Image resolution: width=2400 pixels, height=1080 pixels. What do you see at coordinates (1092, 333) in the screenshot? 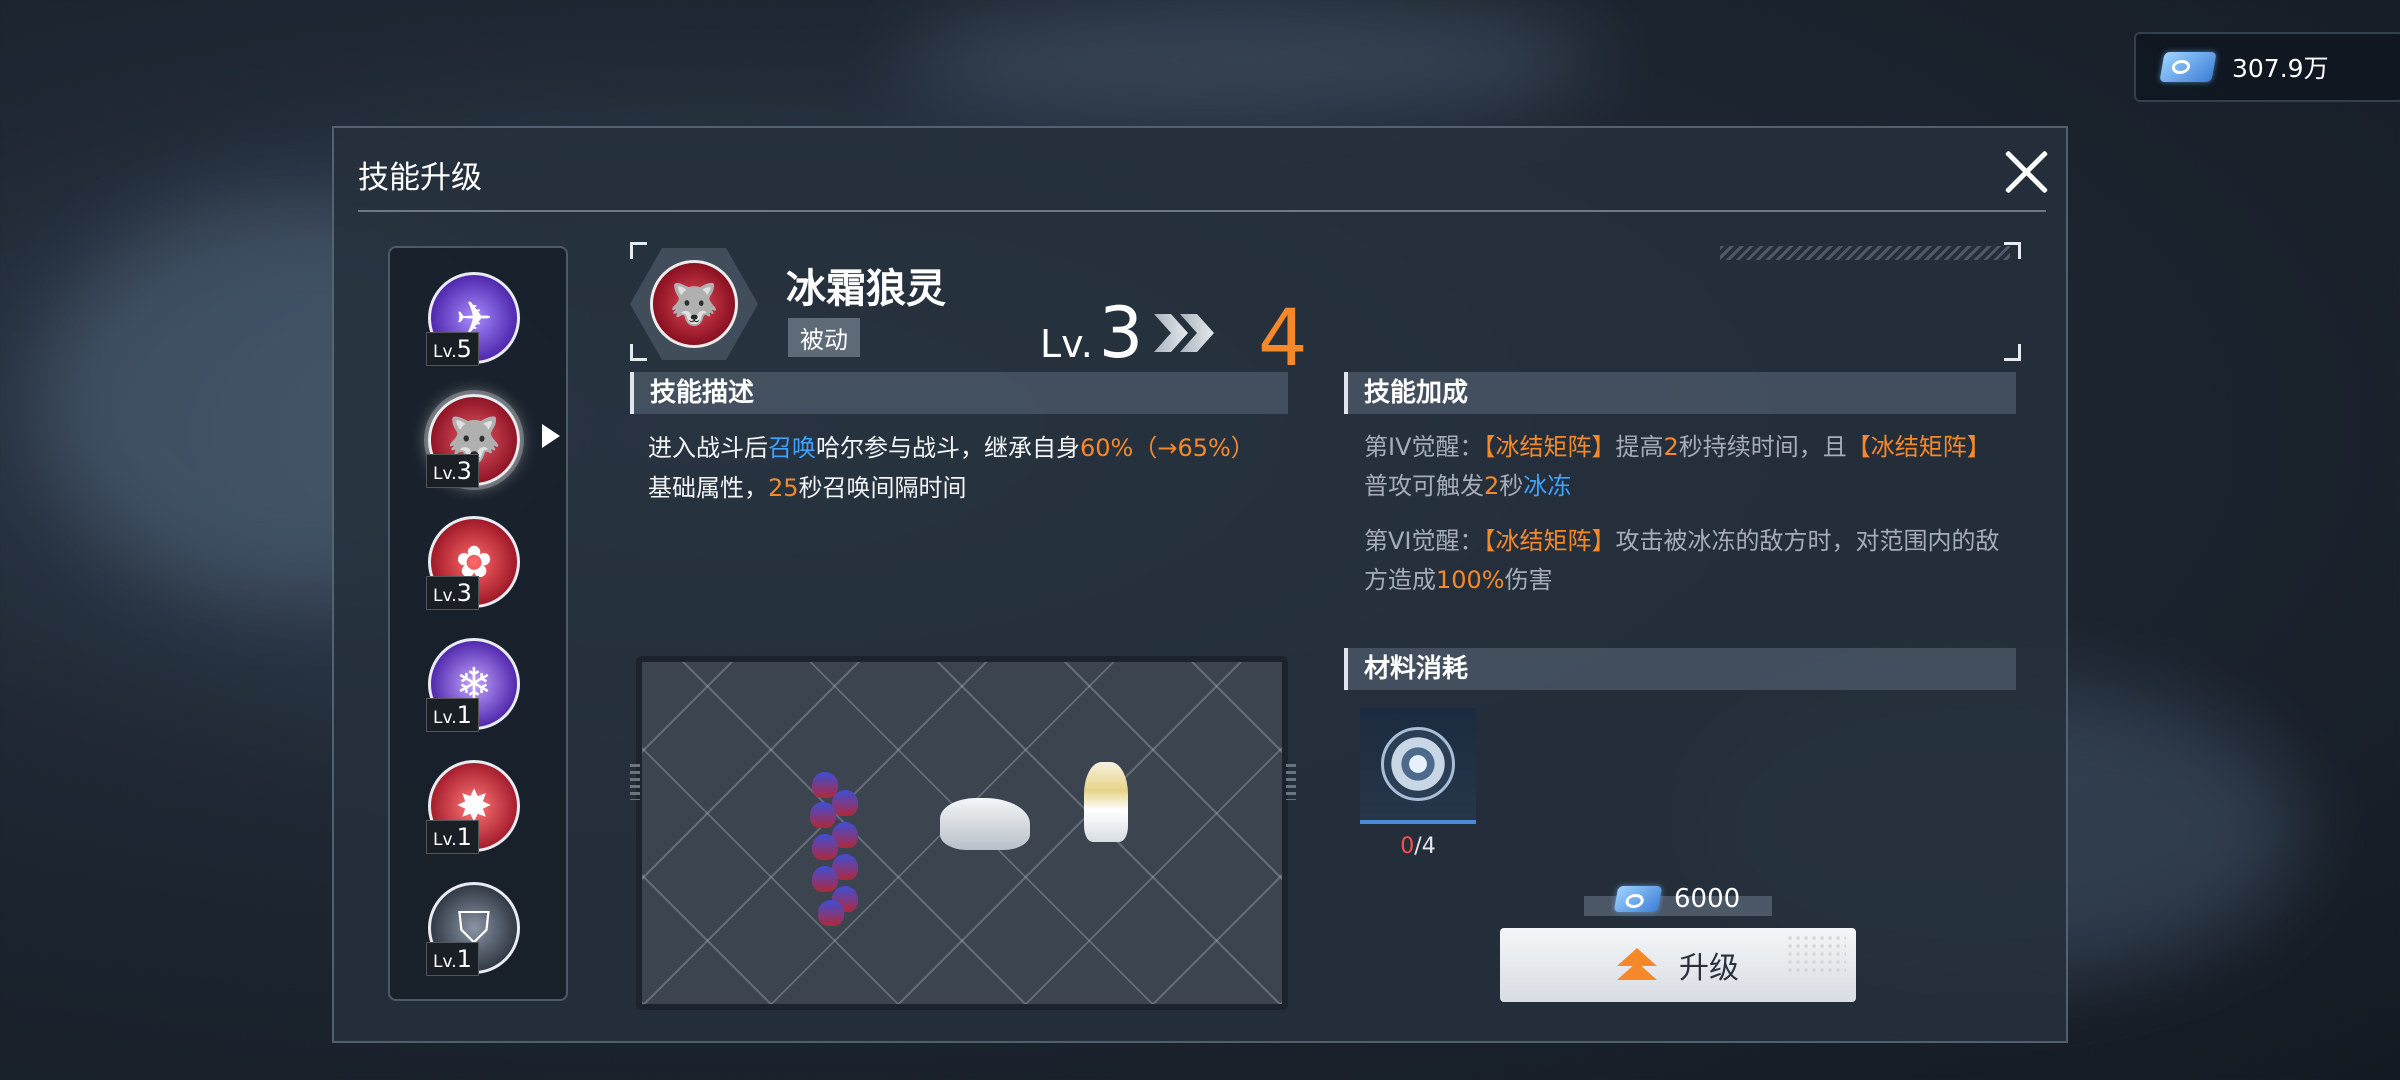
I see `current-level: Lv.3` at bounding box center [1092, 333].